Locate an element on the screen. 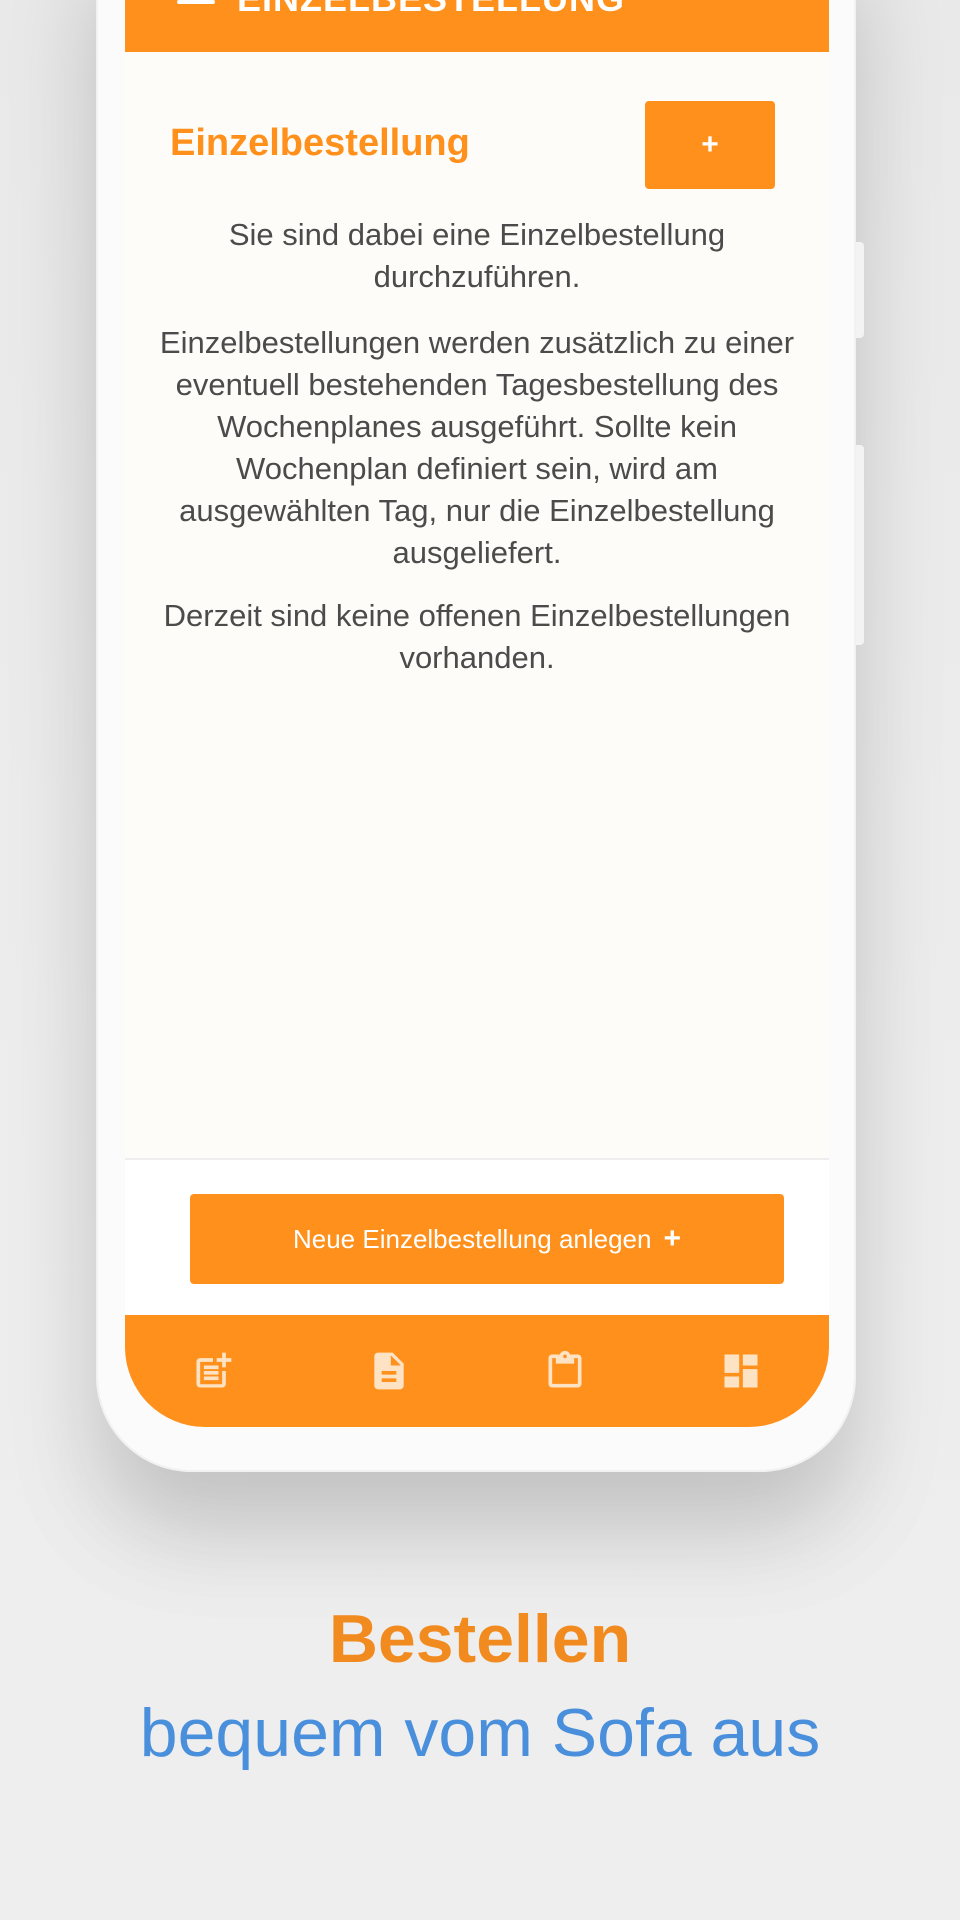 This screenshot has height=1920, width=960. promo-subline: bequem vom Sofa aus is located at coordinates (480, 1733).